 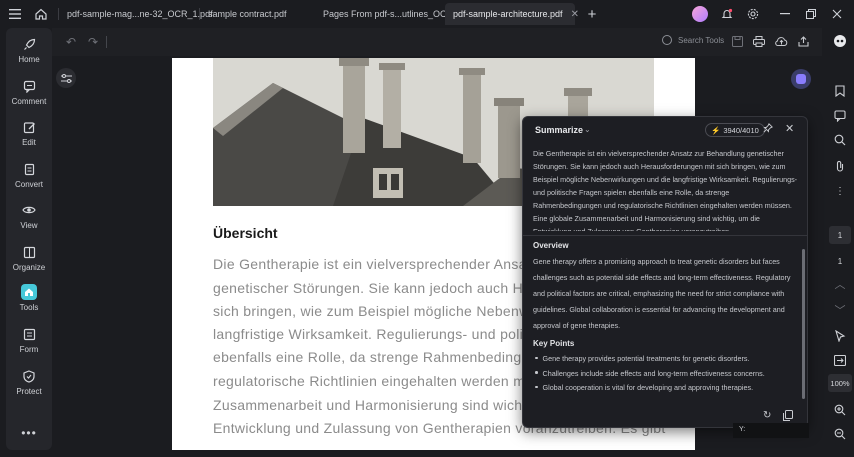 I want to click on more-options-icon: ⋮, so click(x=840, y=191).